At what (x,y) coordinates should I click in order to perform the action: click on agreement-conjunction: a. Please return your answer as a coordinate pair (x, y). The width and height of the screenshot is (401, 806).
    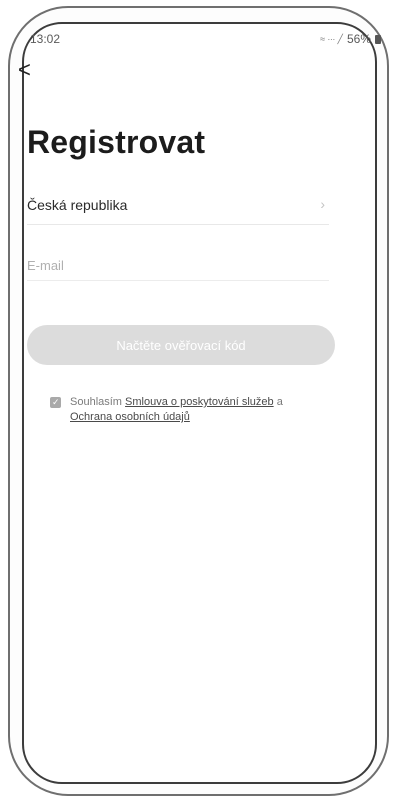
    Looking at the image, I should click on (279, 402).